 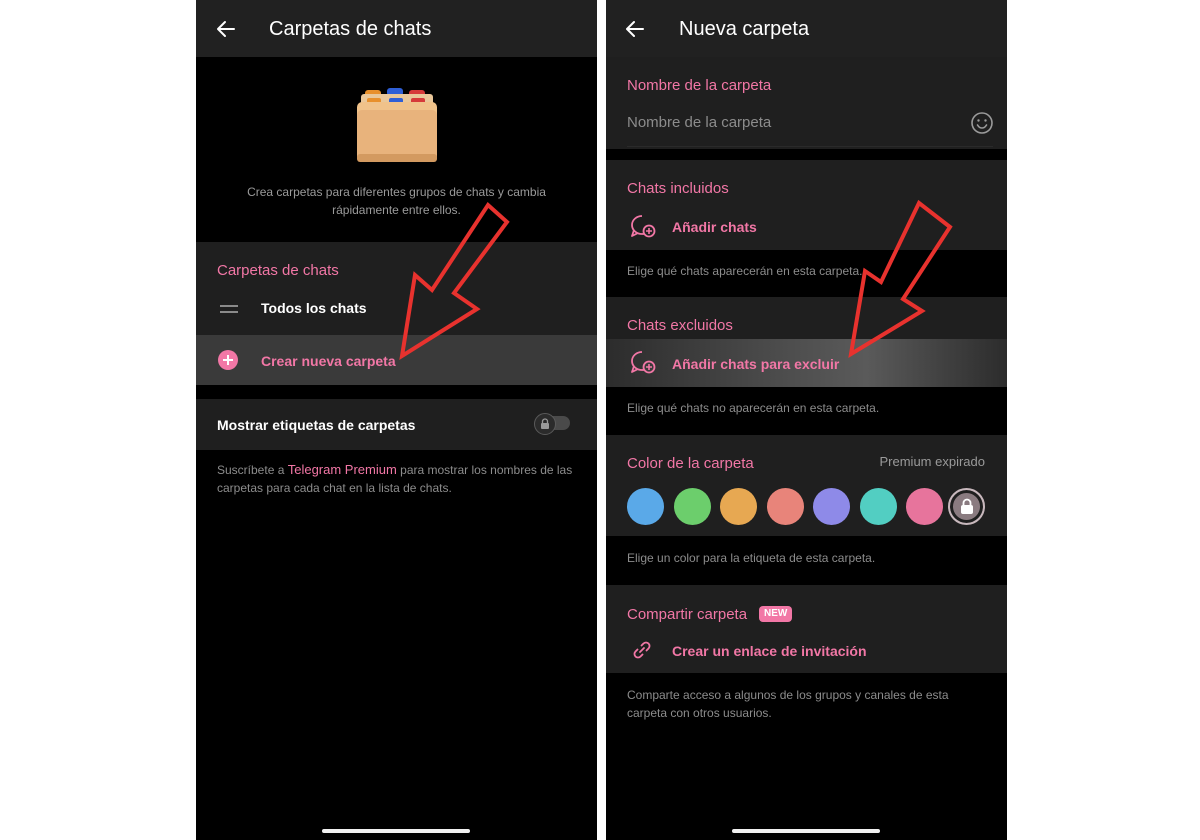 What do you see at coordinates (714, 227) in the screenshot?
I see `add-chats-label: Añadir chats` at bounding box center [714, 227].